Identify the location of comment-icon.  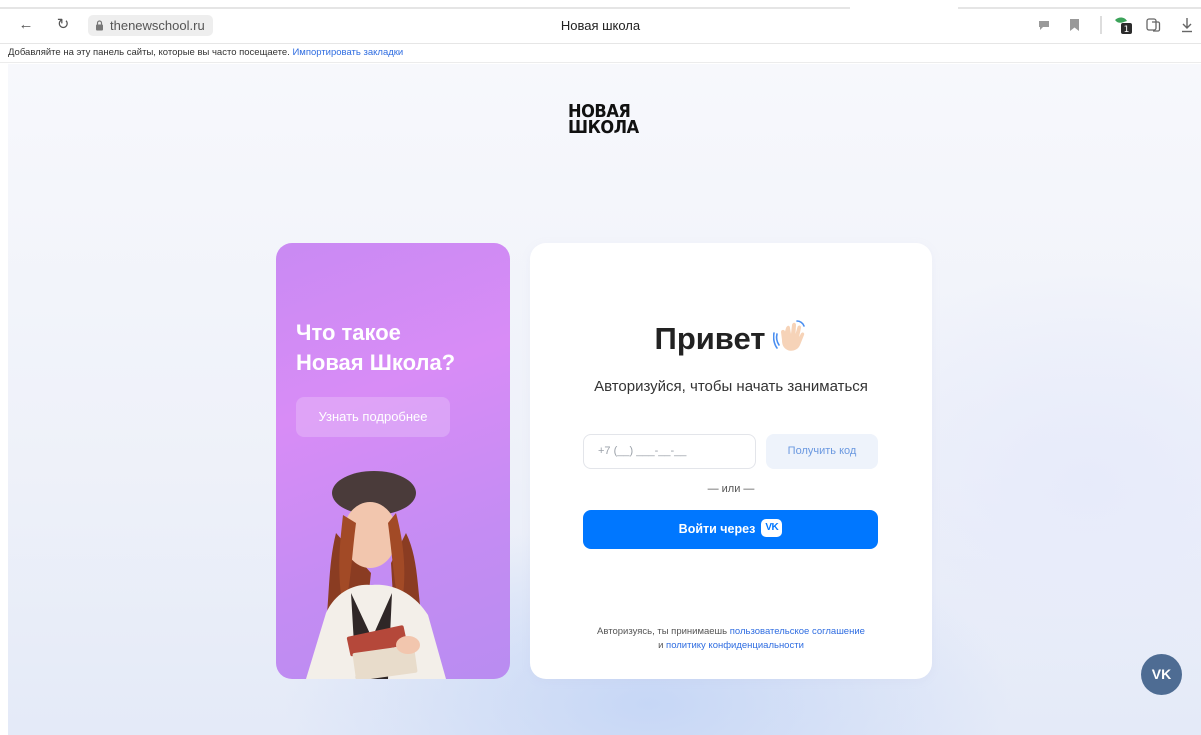
(1044, 25).